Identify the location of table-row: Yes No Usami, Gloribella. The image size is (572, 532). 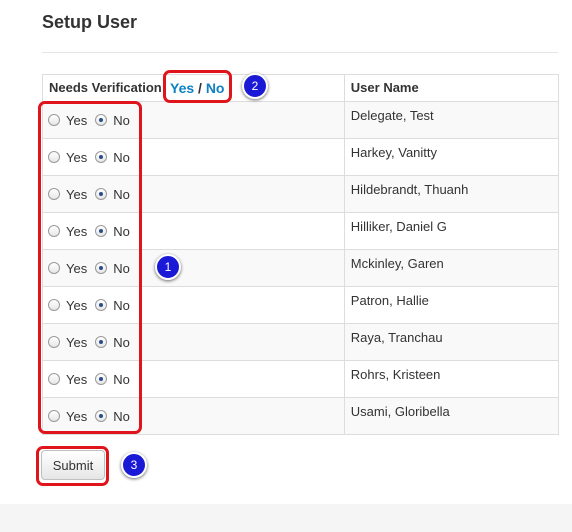
(301, 416).